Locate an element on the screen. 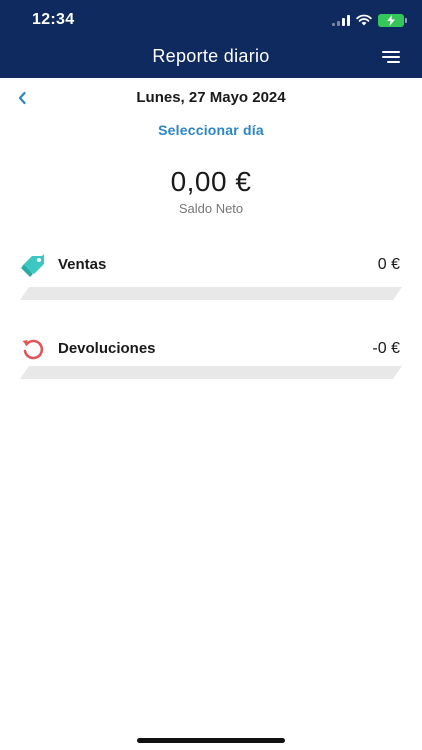 The height and width of the screenshot is (750, 422). net-balance-value: 0,00 € is located at coordinates (211, 181).